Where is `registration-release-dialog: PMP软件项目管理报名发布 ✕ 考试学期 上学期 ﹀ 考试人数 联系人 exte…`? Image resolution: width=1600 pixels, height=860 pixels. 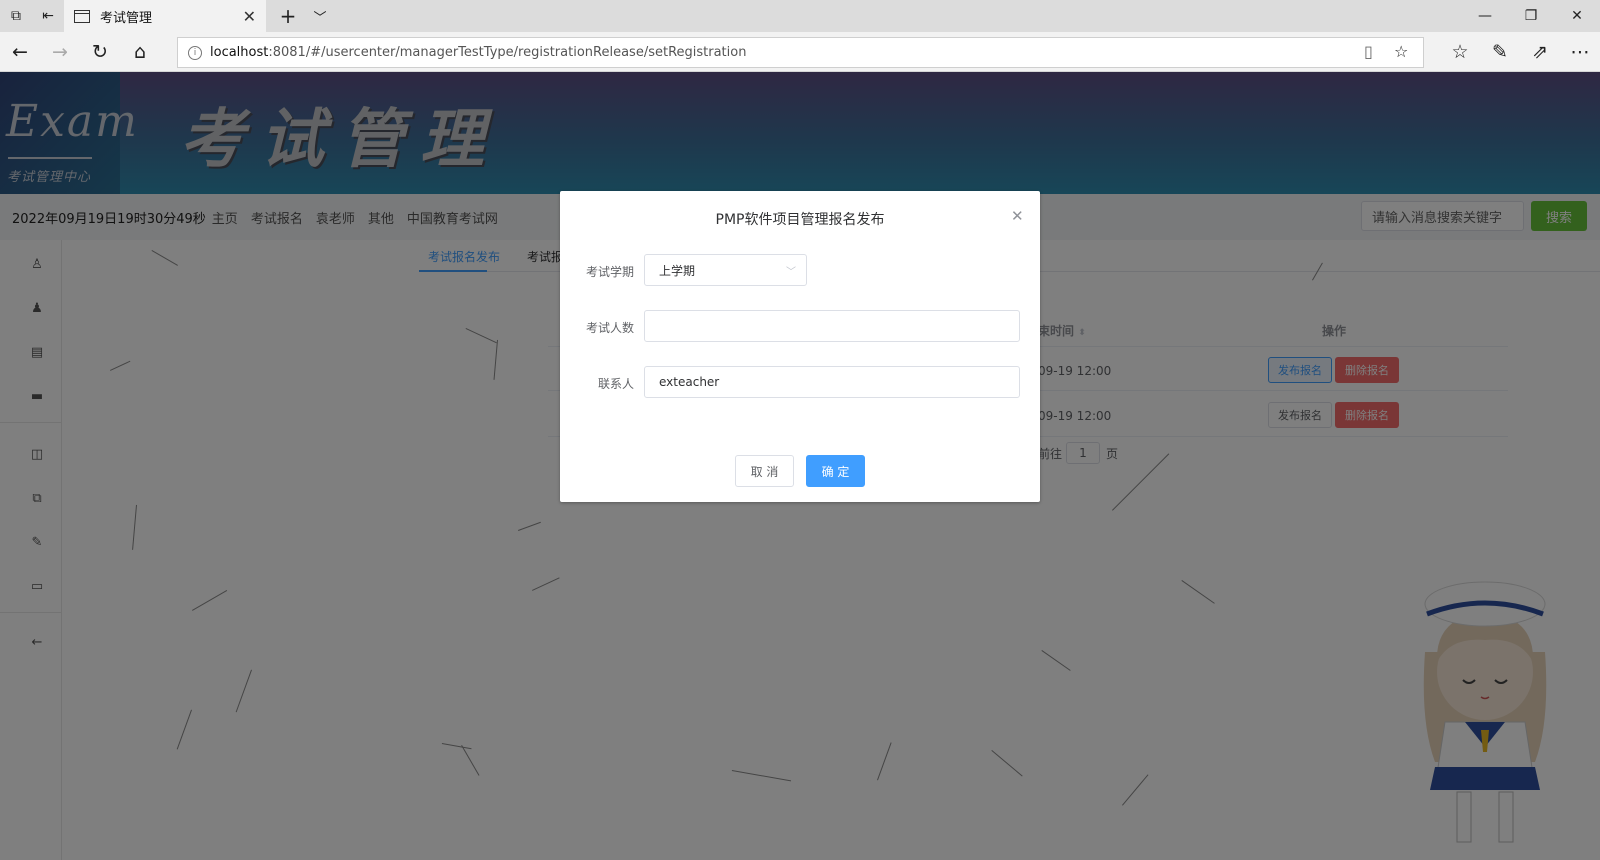 registration-release-dialog: PMP软件项目管理报名发布 ✕ 考试学期 上学期 ﹀ 考试人数 联系人 exte… is located at coordinates (800, 346).